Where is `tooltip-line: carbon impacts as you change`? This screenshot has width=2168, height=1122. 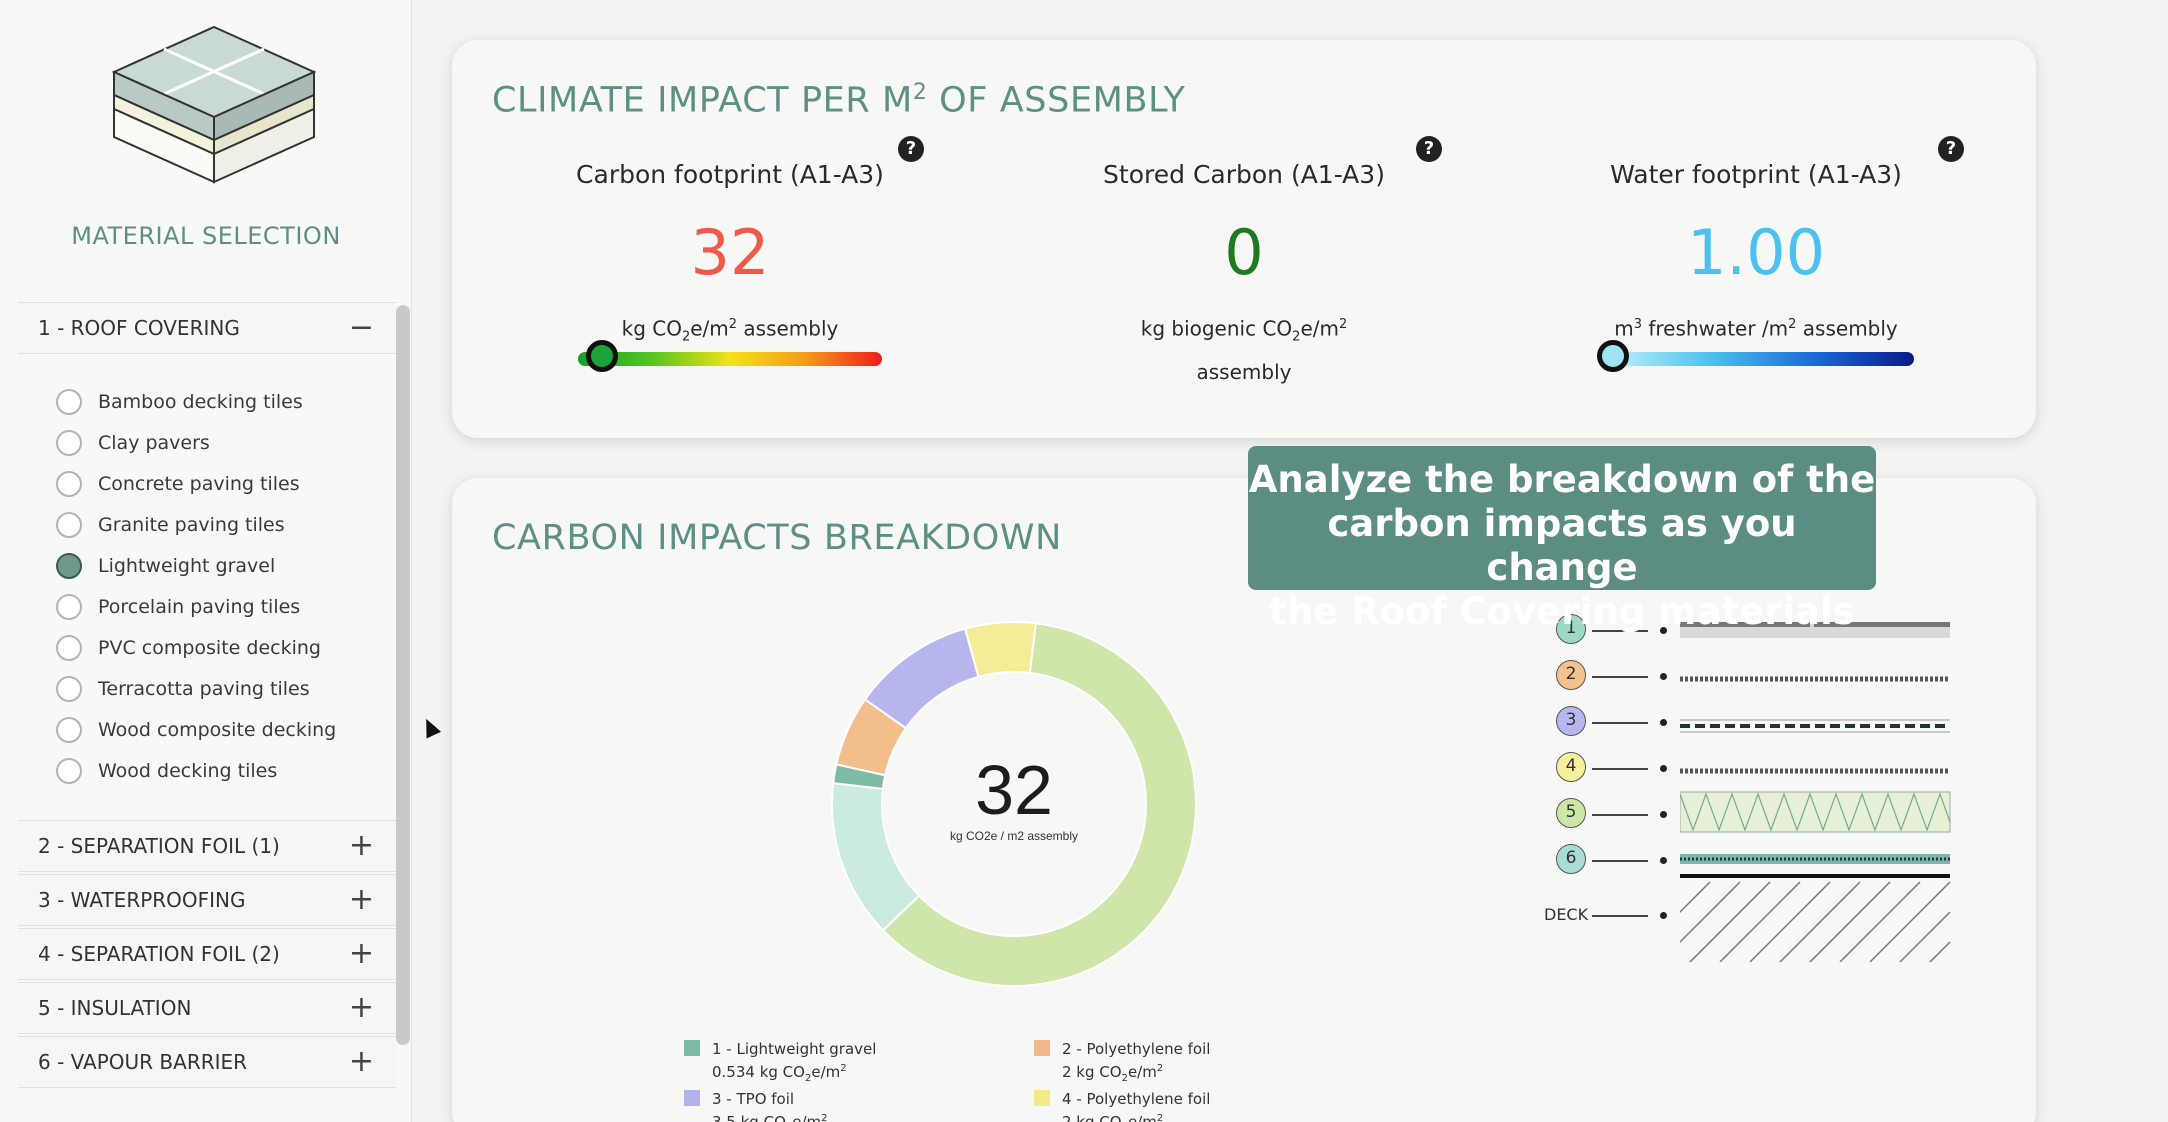 tooltip-line: carbon impacts as you change is located at coordinates (1562, 545).